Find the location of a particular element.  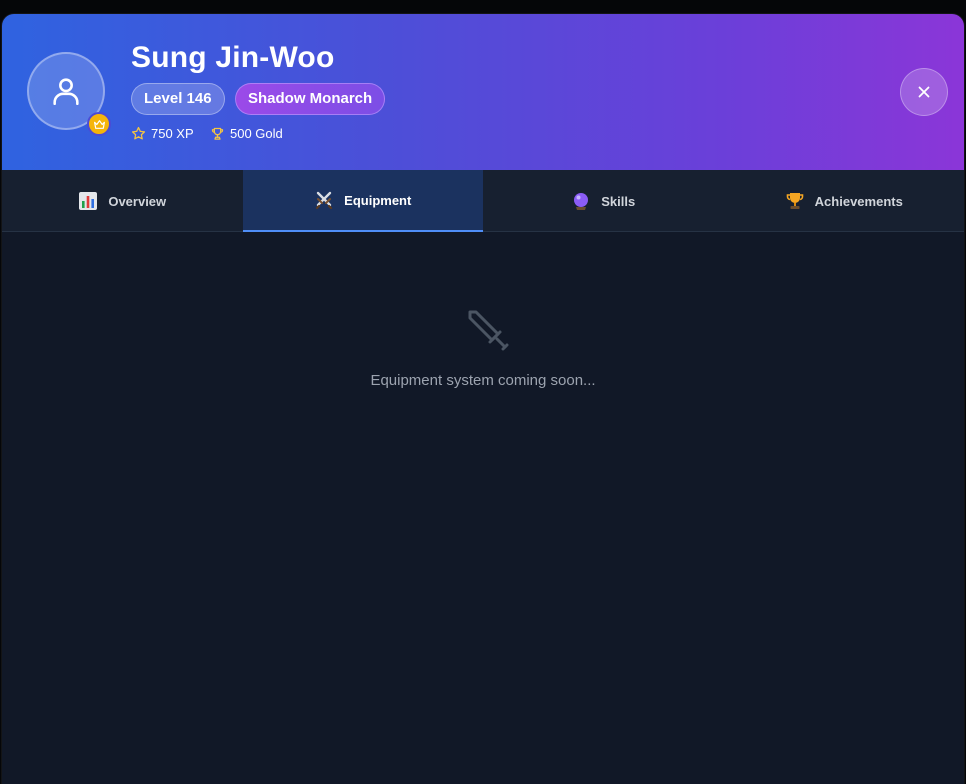

crown-badge is located at coordinates (99, 124).